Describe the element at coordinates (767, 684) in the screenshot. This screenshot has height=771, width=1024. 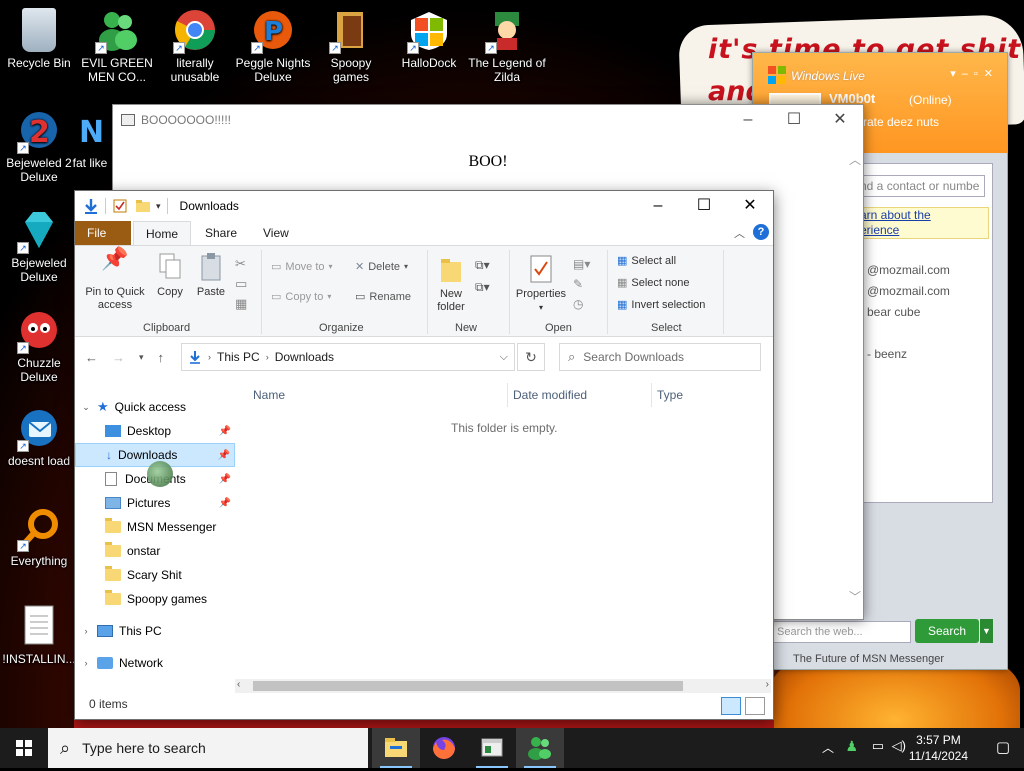
I see `scroll-right-icon: ›` at that location.